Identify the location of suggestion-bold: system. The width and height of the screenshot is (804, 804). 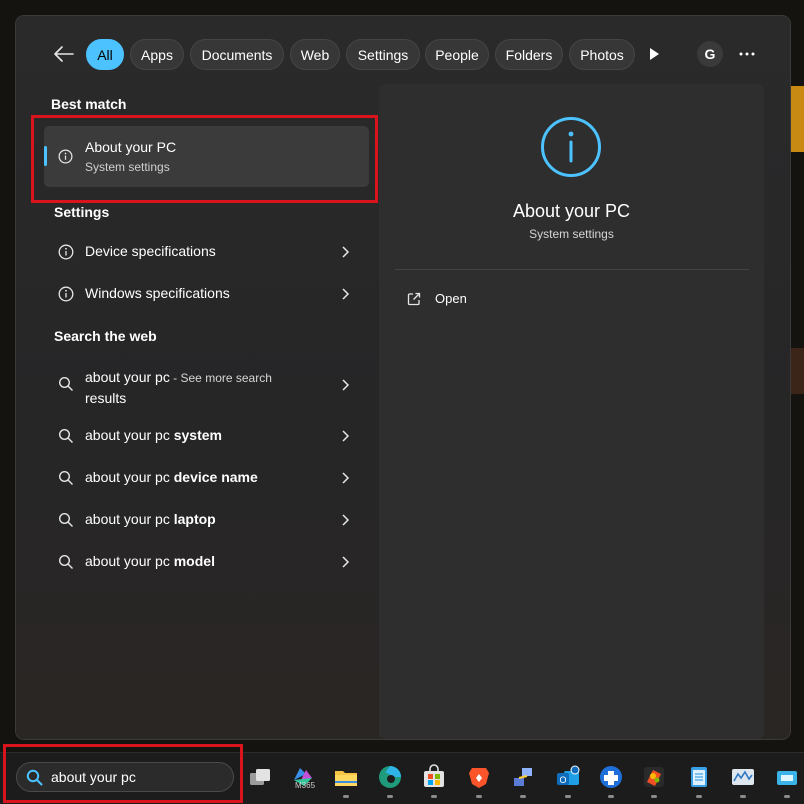
(197, 435).